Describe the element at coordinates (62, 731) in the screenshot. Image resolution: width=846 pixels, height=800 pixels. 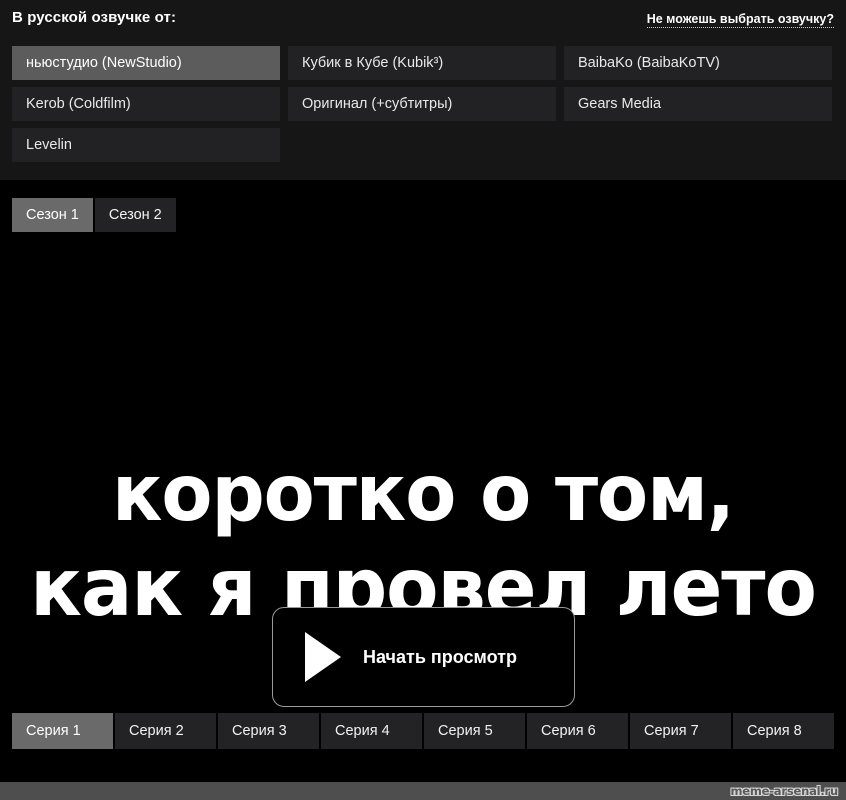
I see `episode-tab-1: Серия 1` at that location.